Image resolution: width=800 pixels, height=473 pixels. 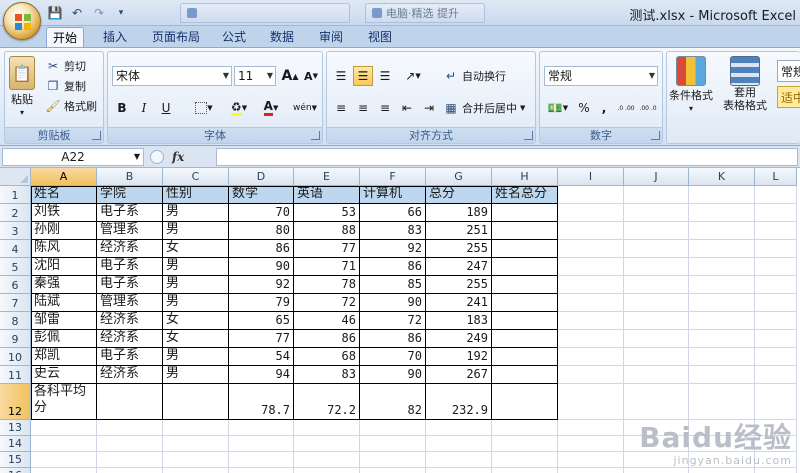 What do you see at coordinates (64, 285) in the screenshot?
I see `table-cell: 秦强` at bounding box center [64, 285].